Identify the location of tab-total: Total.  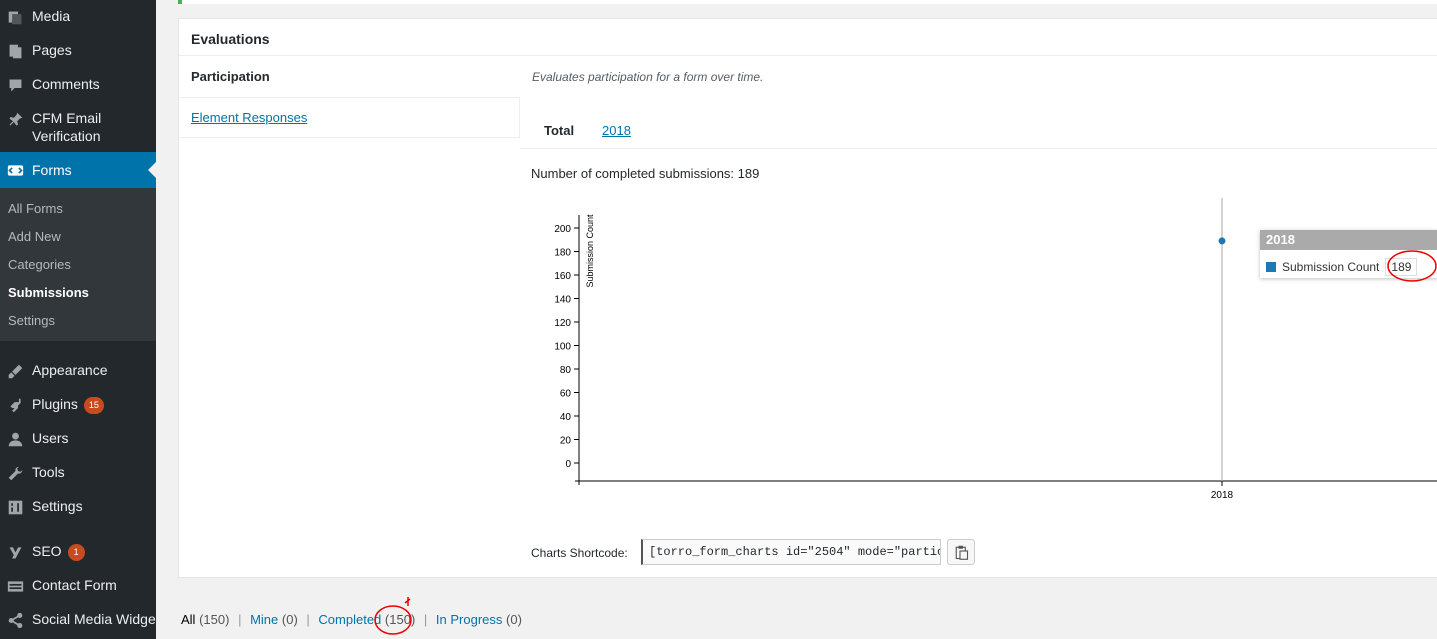
(559, 130).